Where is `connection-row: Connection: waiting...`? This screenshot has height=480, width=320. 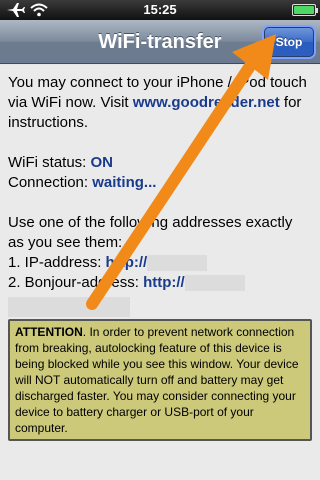
connection-row: Connection: waiting... is located at coordinates (160, 183).